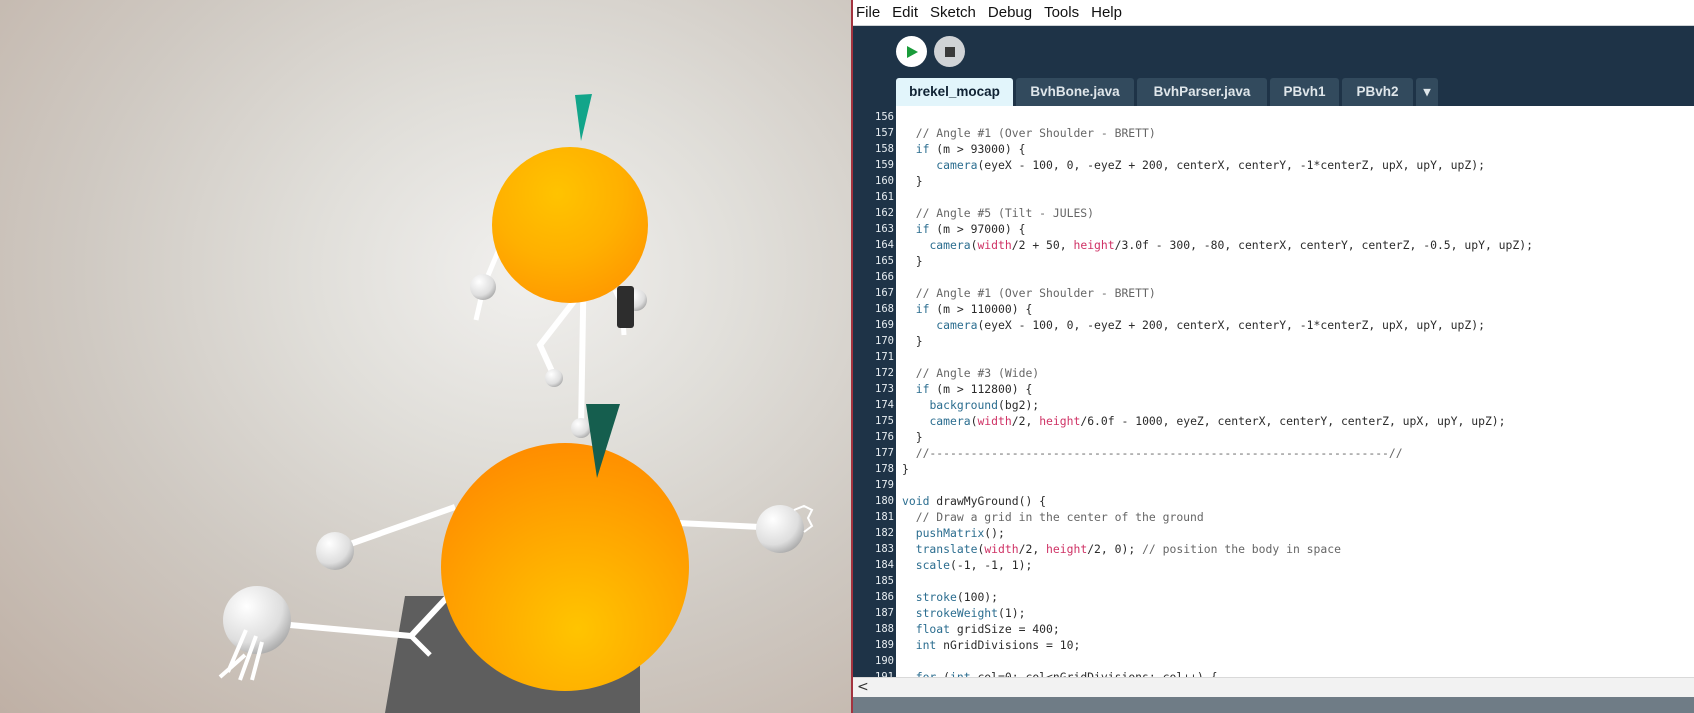 This screenshot has width=1694, height=713. Describe the element at coordinates (1273, 705) in the screenshot. I see `status-bar` at that location.